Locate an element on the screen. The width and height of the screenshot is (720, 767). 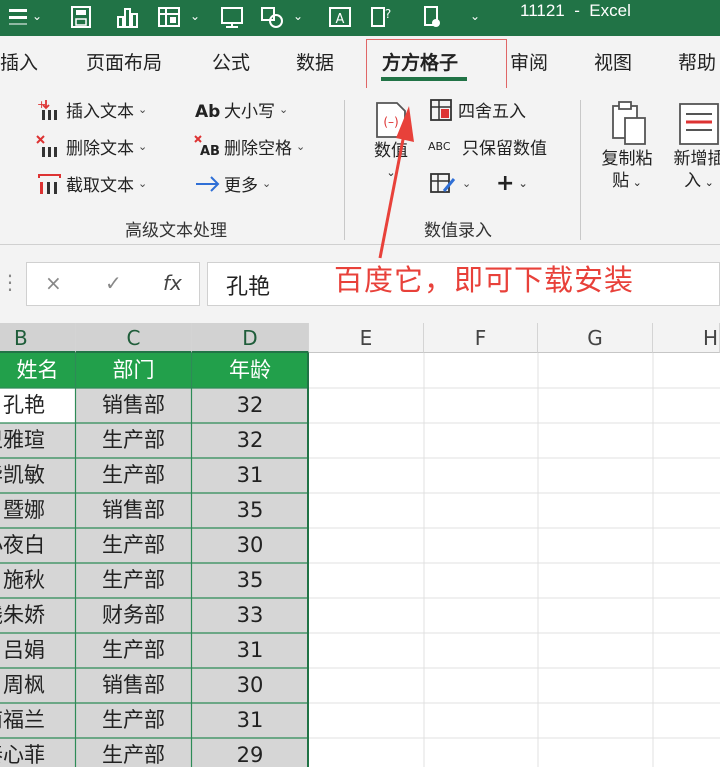
number-big-button: (–) 数值 ⌄ is located at coordinates (391, 142).